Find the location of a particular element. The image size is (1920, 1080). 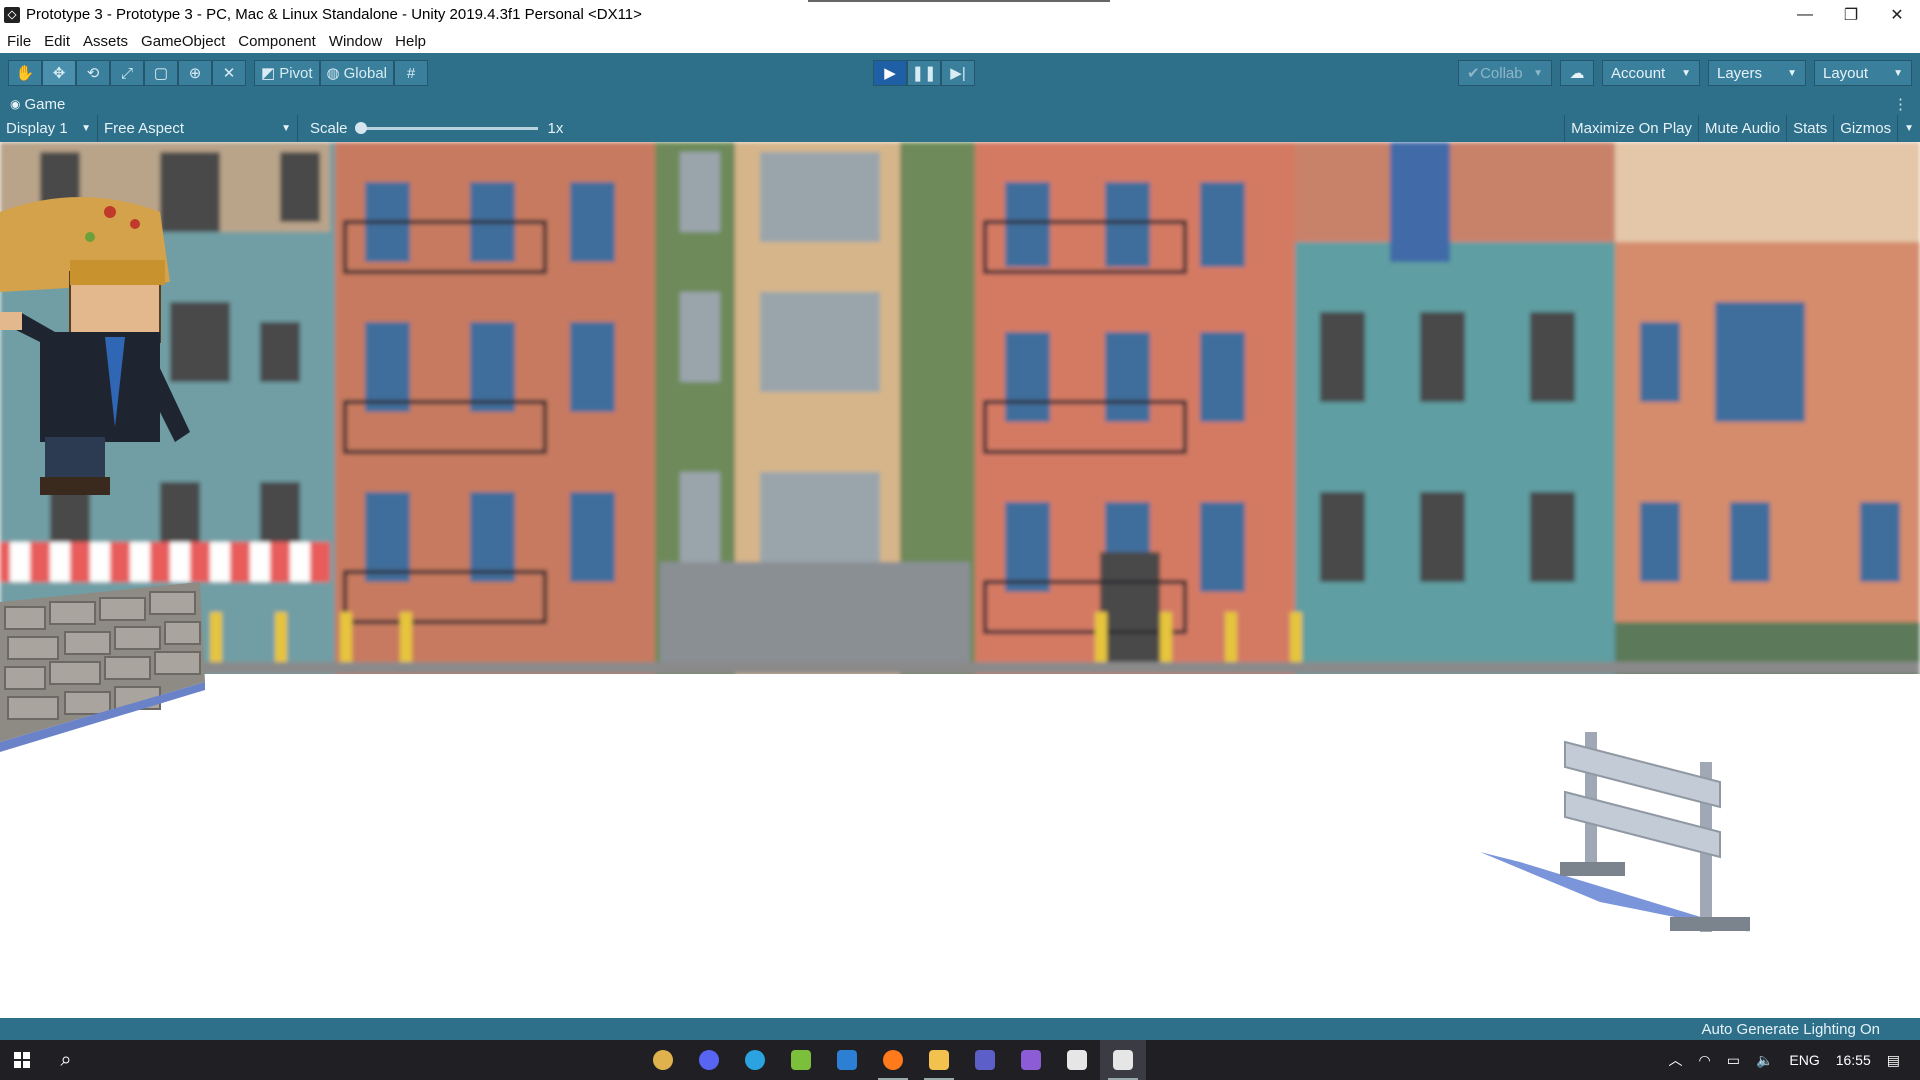

layout-dropdown: Layout ▼ is located at coordinates (1863, 73).